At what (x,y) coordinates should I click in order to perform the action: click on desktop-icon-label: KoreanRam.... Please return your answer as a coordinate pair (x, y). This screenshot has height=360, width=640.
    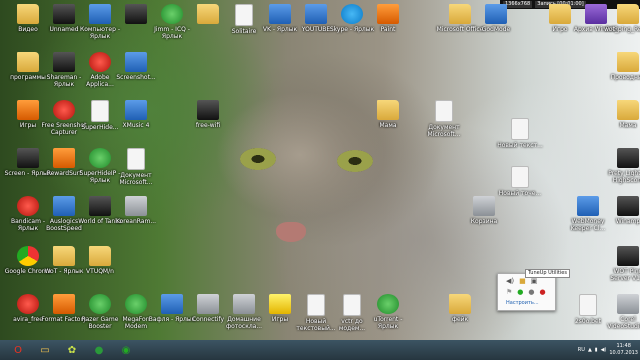
    Looking at the image, I should click on (136, 221).